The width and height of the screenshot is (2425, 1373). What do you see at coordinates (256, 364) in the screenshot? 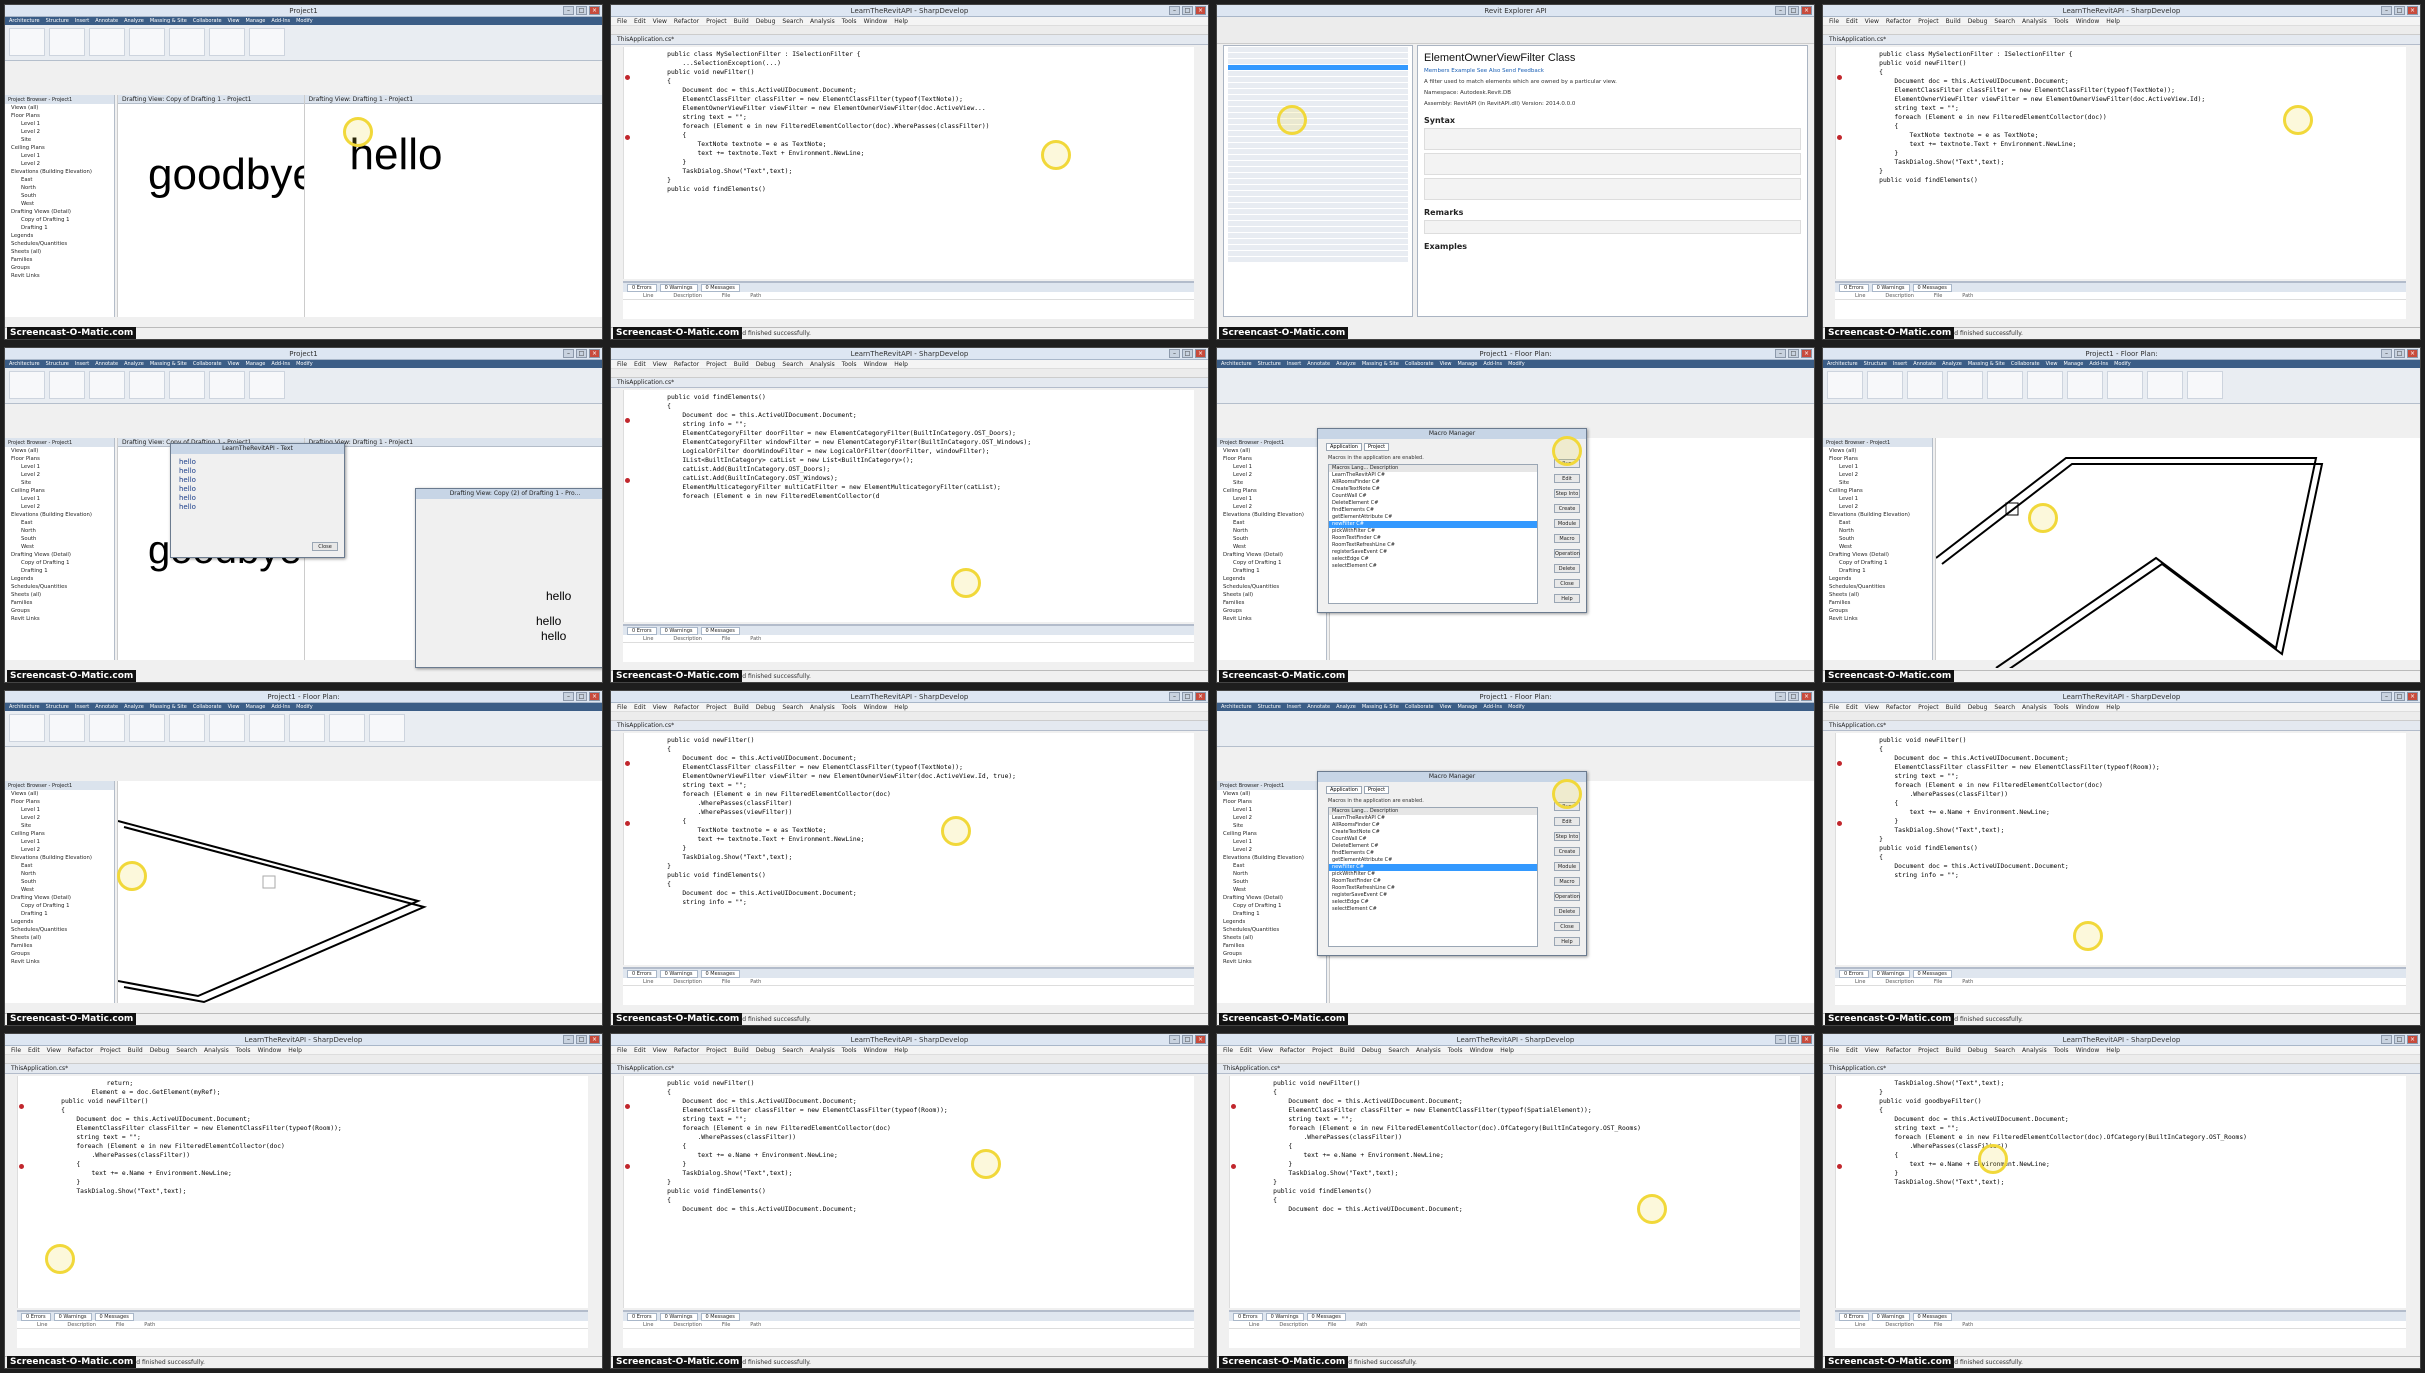
I see `ribbon-tab: Manage` at bounding box center [256, 364].